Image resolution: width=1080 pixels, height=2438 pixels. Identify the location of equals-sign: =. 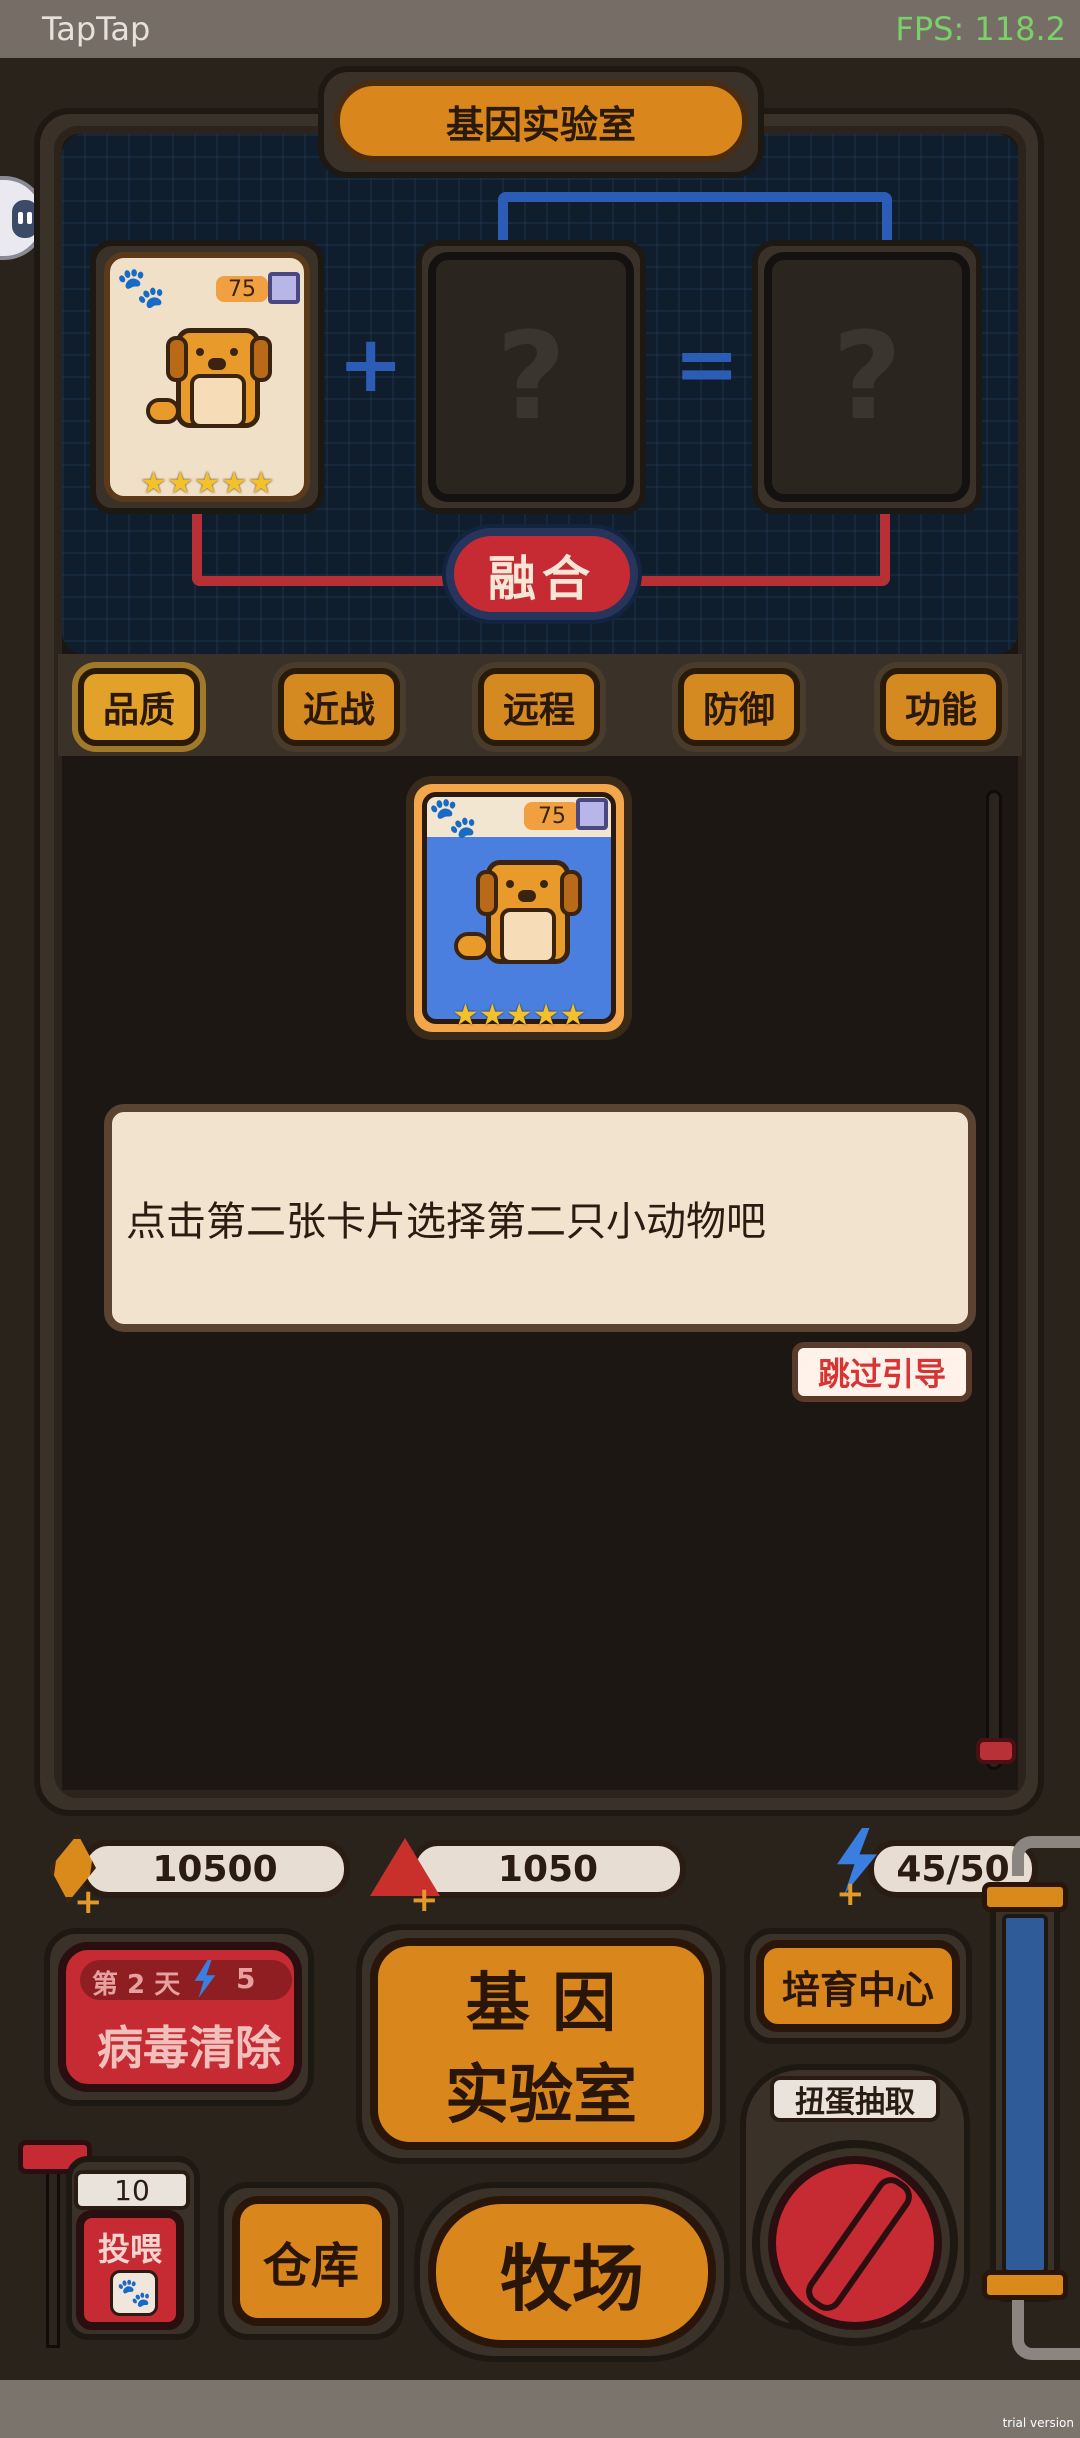
(707, 365).